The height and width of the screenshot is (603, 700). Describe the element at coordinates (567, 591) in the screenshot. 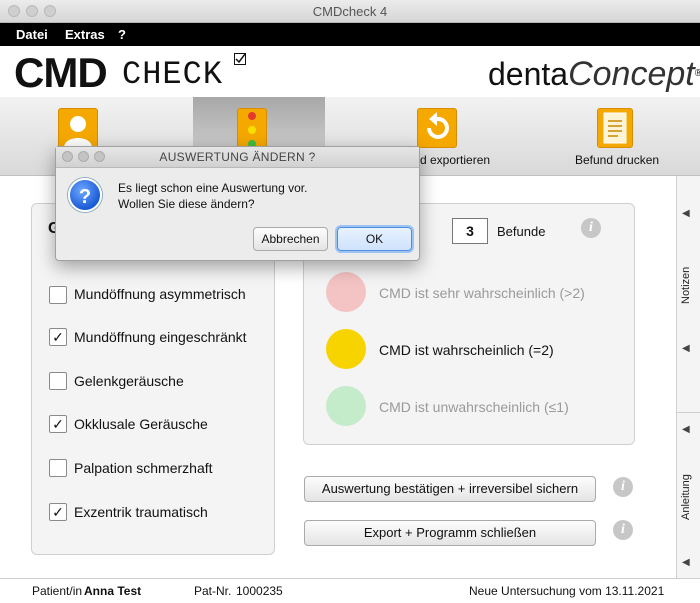

I see `exam-date: Neue Untersuchung vom 13.11.2021` at that location.